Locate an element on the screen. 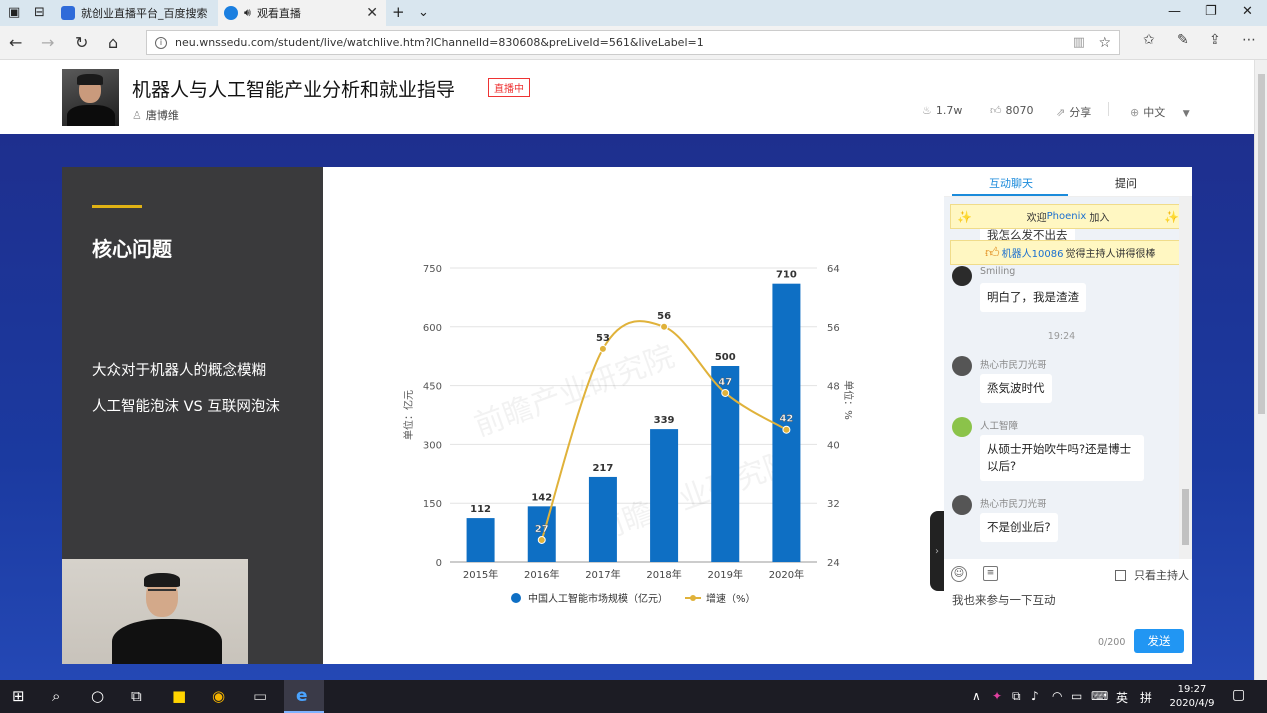  tab-baidu-search: 就创业直播平台_百度搜索 is located at coordinates (136, 13).